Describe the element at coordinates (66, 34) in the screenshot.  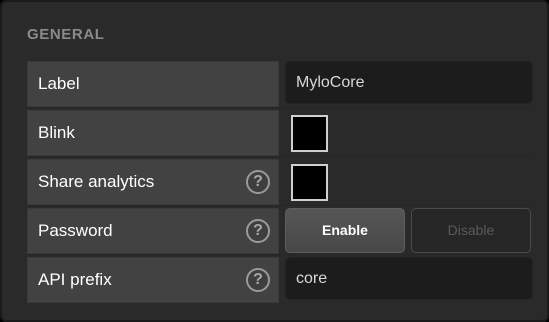
I see `section-header: GENERAL` at that location.